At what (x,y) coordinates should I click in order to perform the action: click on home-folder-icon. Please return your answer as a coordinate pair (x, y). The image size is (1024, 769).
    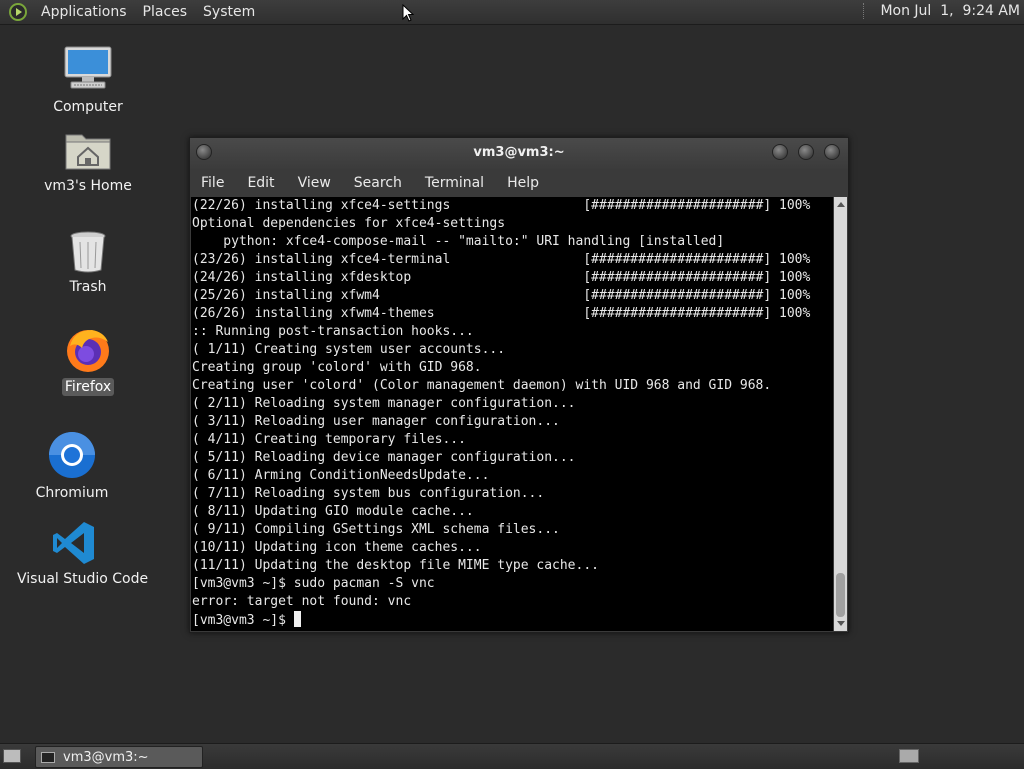
    Looking at the image, I should click on (88, 152).